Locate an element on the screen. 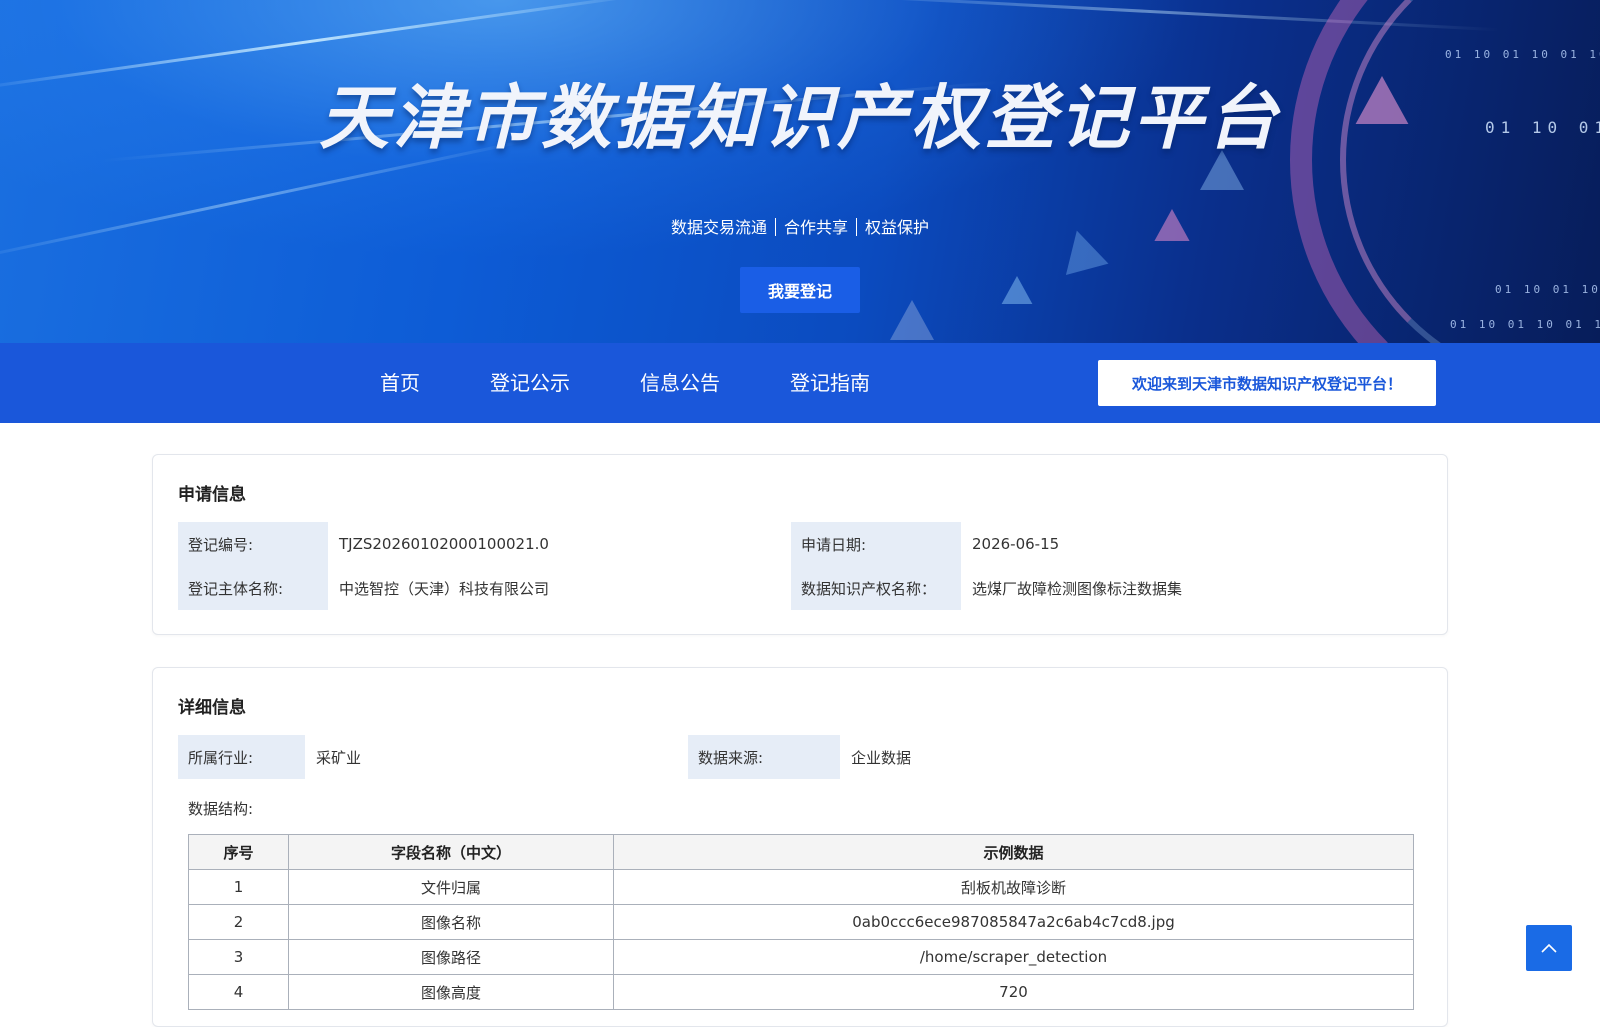 Image resolution: width=1600 pixels, height=1027 pixels. ip-name-row: 数据知识产权名称： 选煤厂故障检测图像标注数据集 is located at coordinates (986, 588).